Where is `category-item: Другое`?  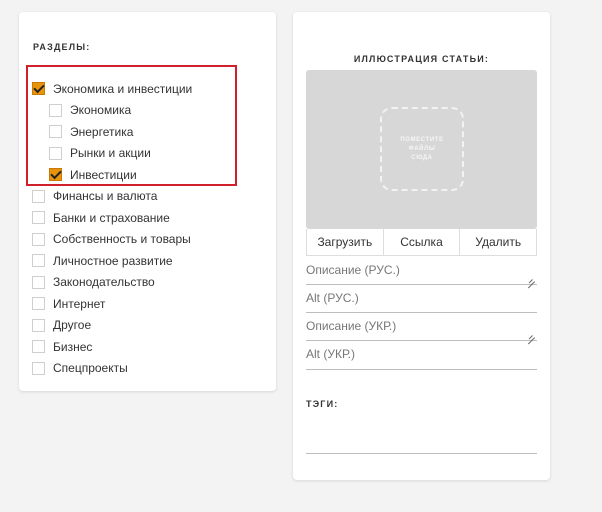
category-item: Другое is located at coordinates (147, 326).